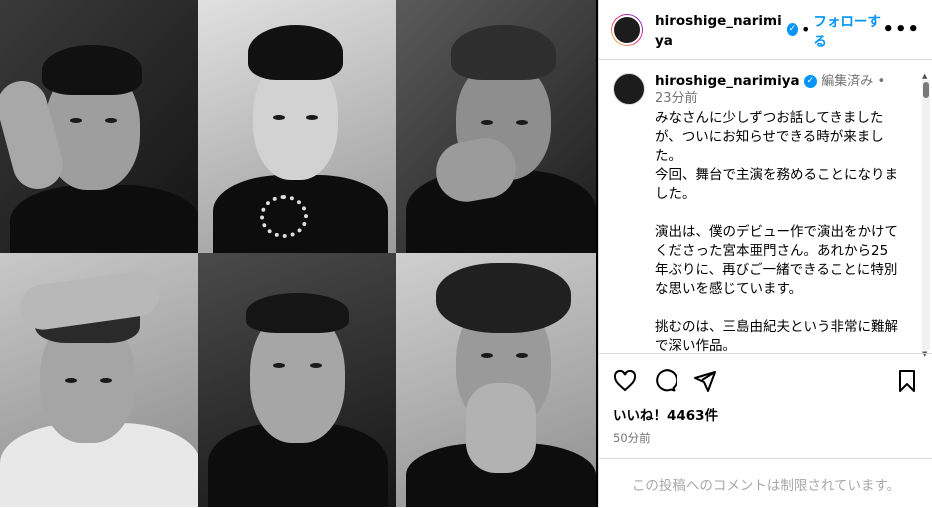 The image size is (932, 508). What do you see at coordinates (907, 381) in the screenshot?
I see `bookmark-icon` at bounding box center [907, 381].